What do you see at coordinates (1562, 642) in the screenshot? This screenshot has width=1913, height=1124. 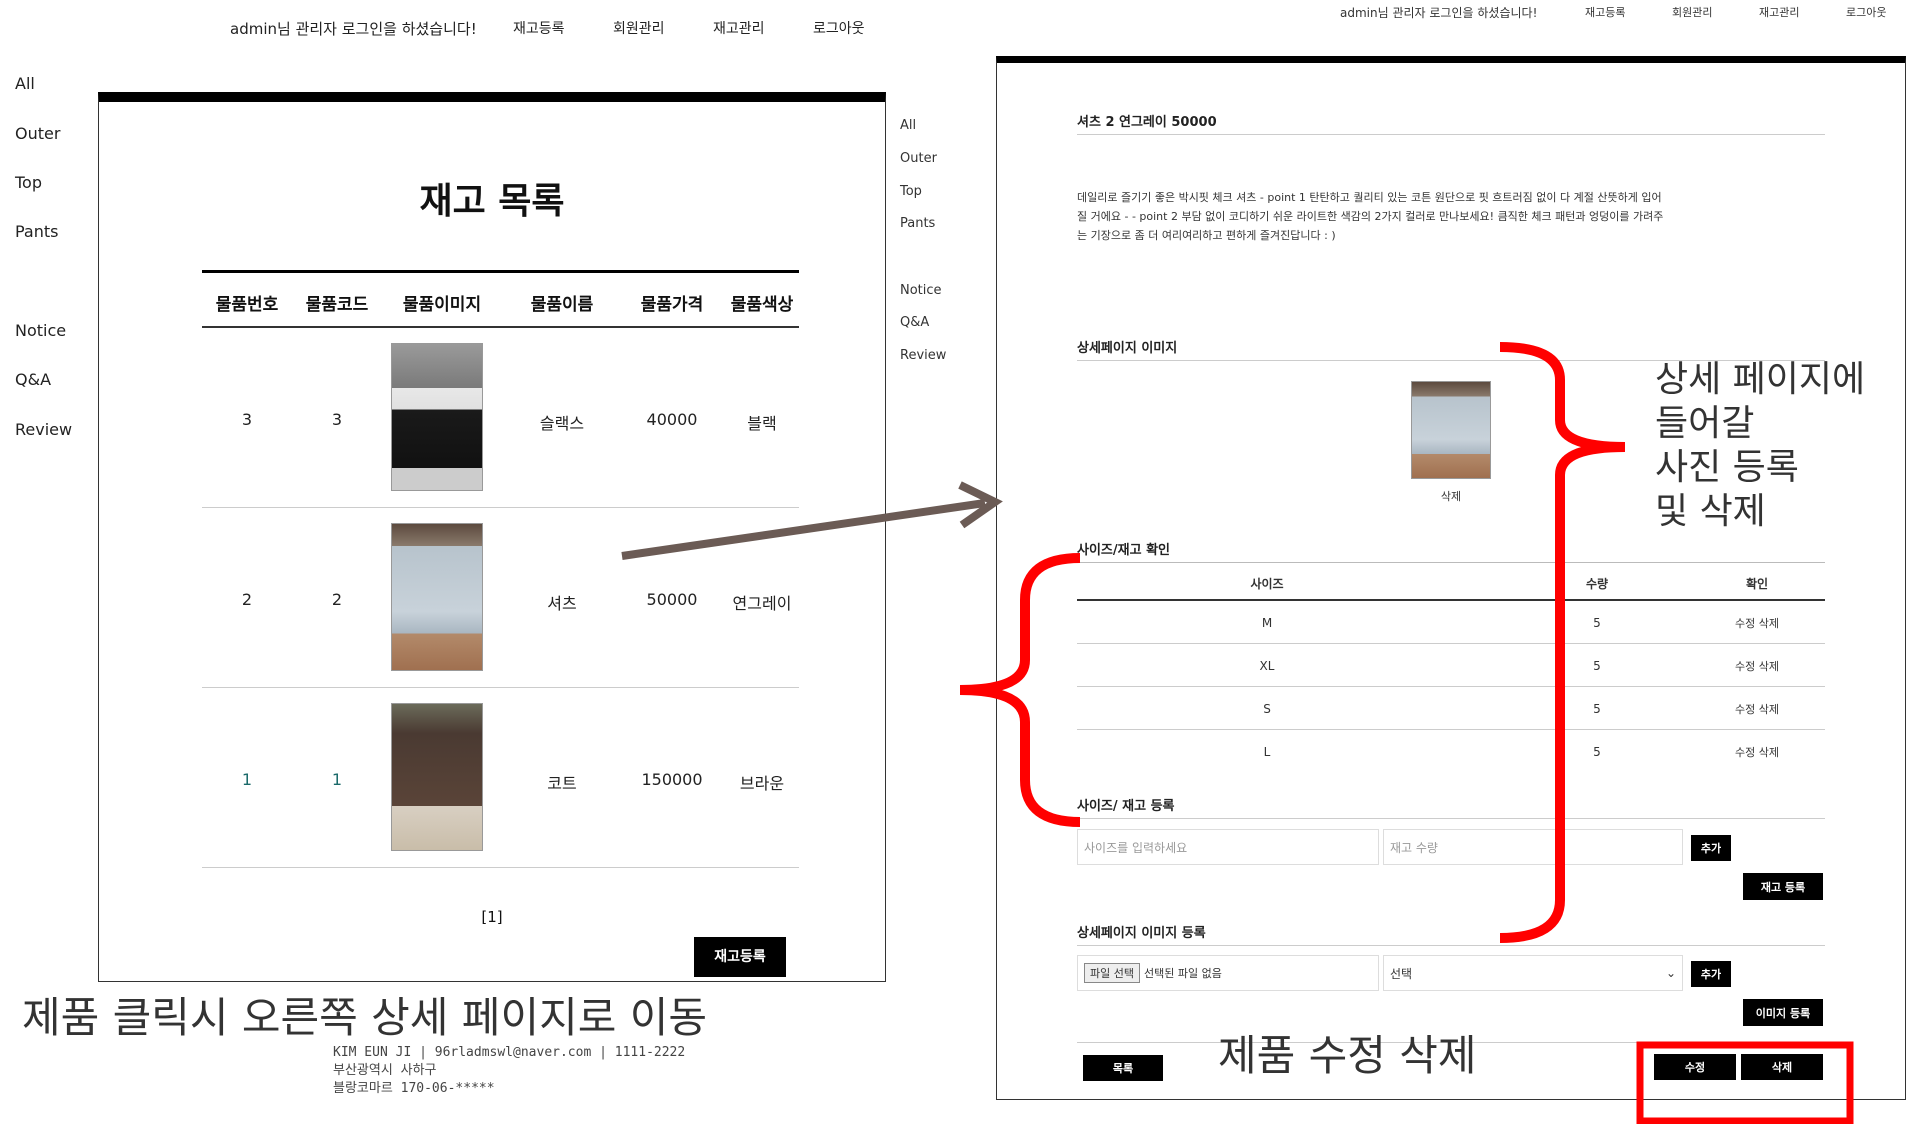 I see `red-brace-right` at bounding box center [1562, 642].